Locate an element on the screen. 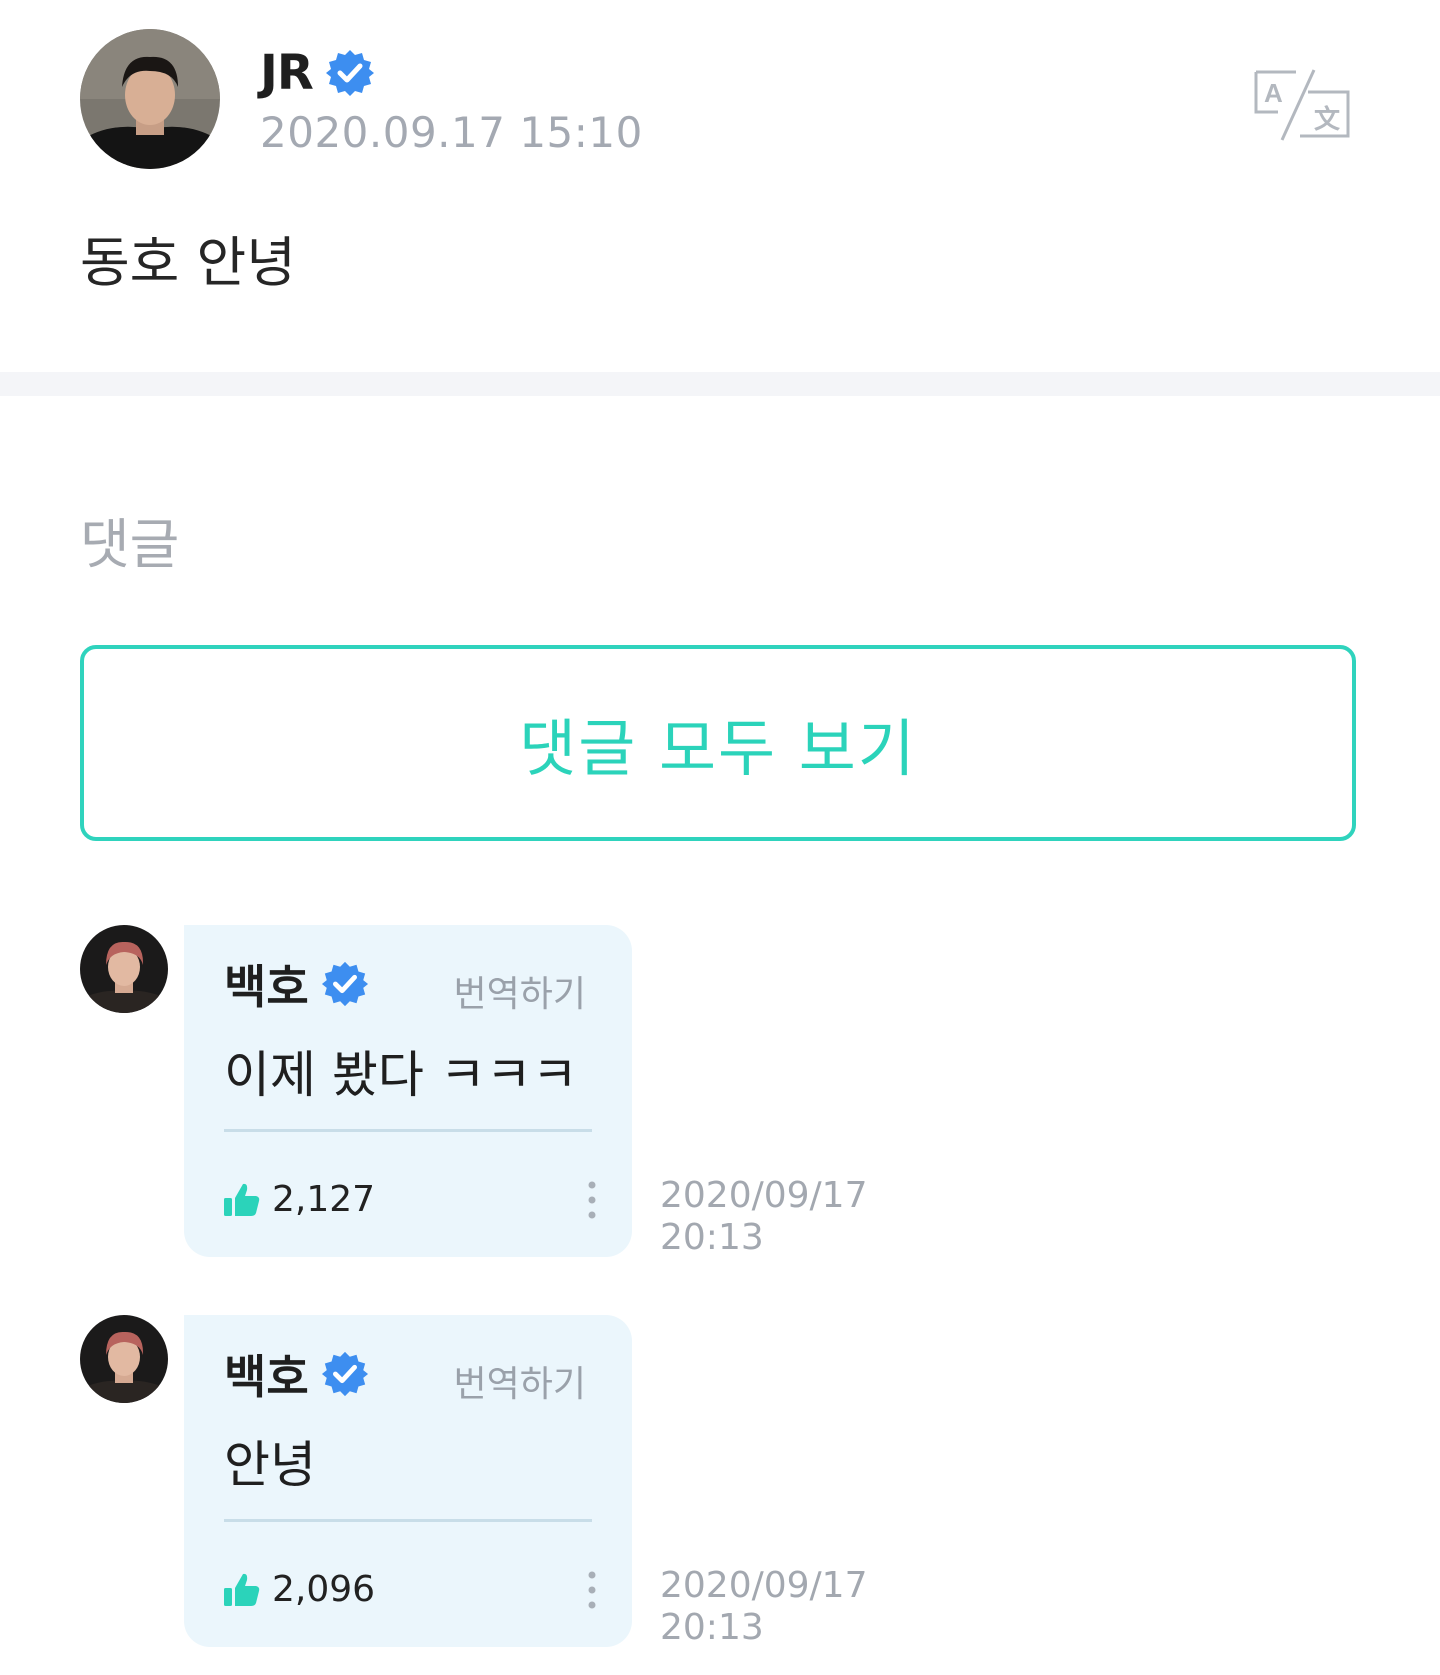  view-all-comments-button: 댓글 모두 보기 is located at coordinates (718, 743).